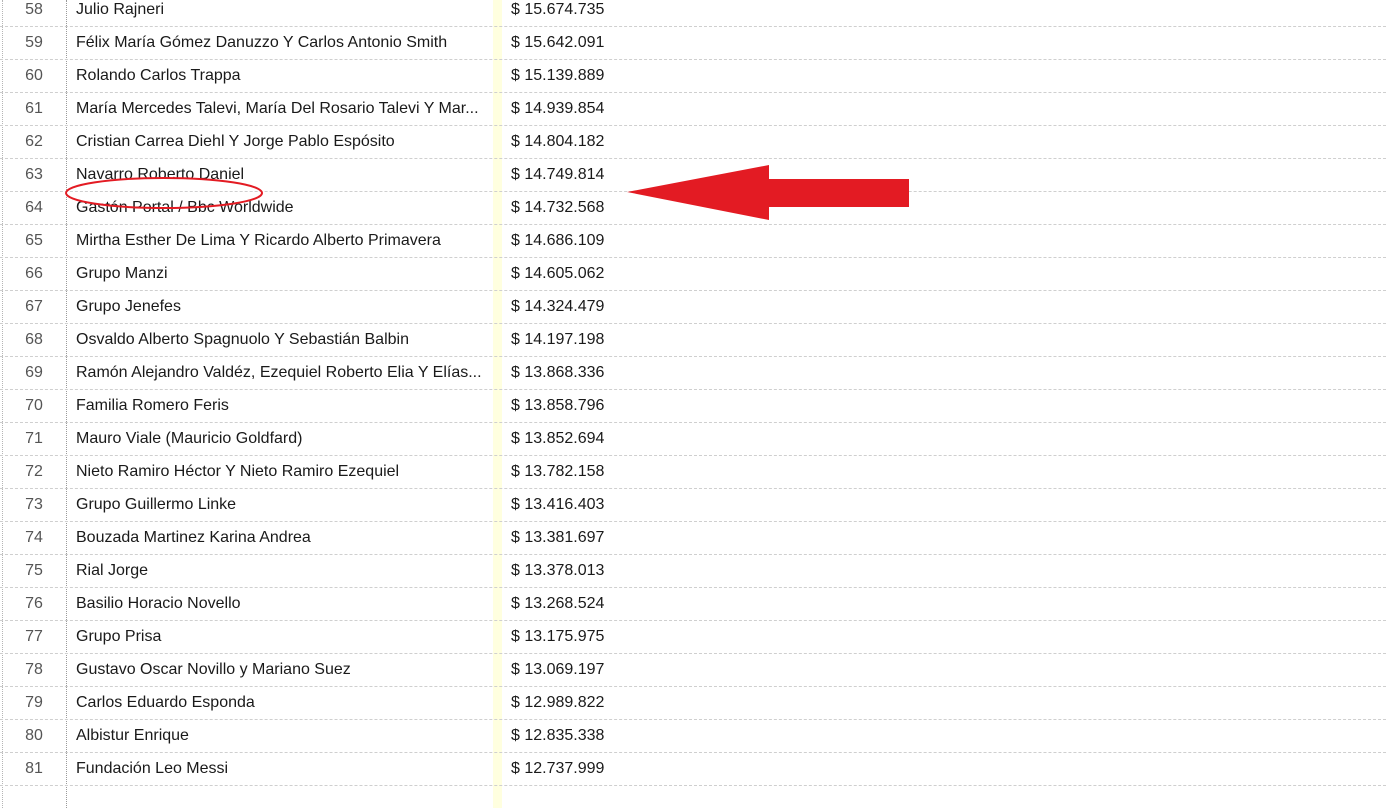 This screenshot has width=1396, height=808. Describe the element at coordinates (939, 43) in the screenshot. I see `amount-cell: $ 15.642.091` at that location.